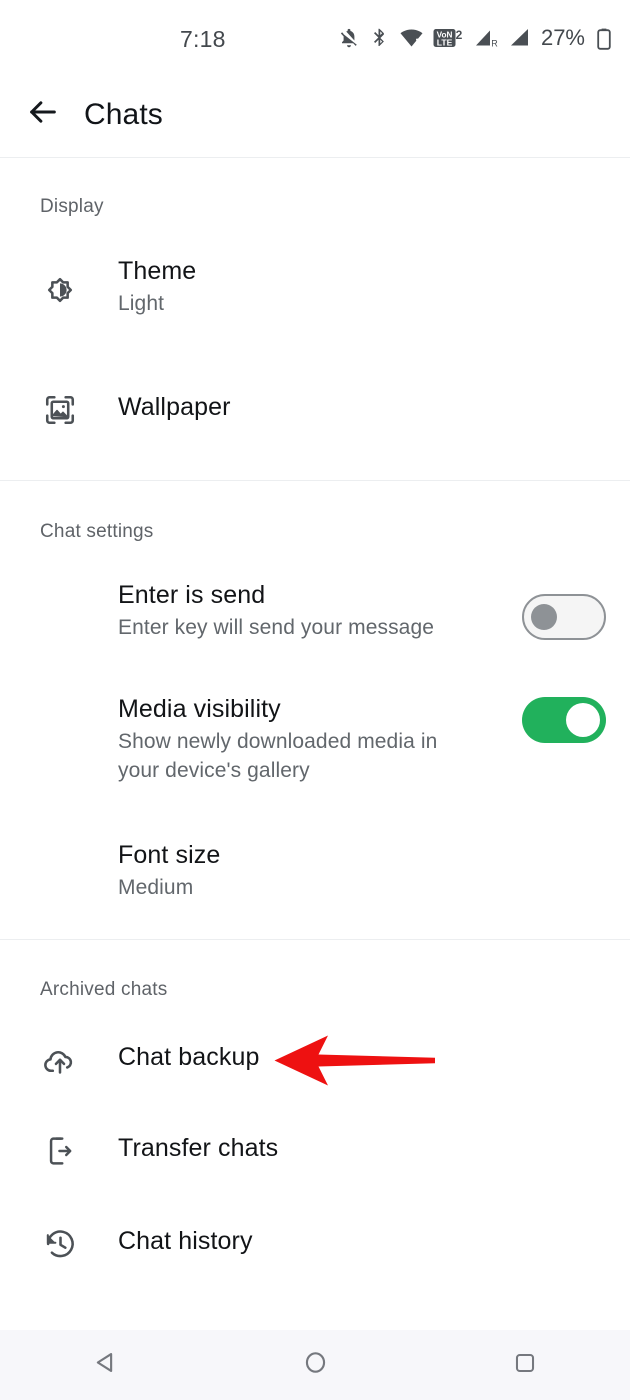 The height and width of the screenshot is (1400, 630). Describe the element at coordinates (203, 39) in the screenshot. I see `status-bar-clock: 7:18` at that location.